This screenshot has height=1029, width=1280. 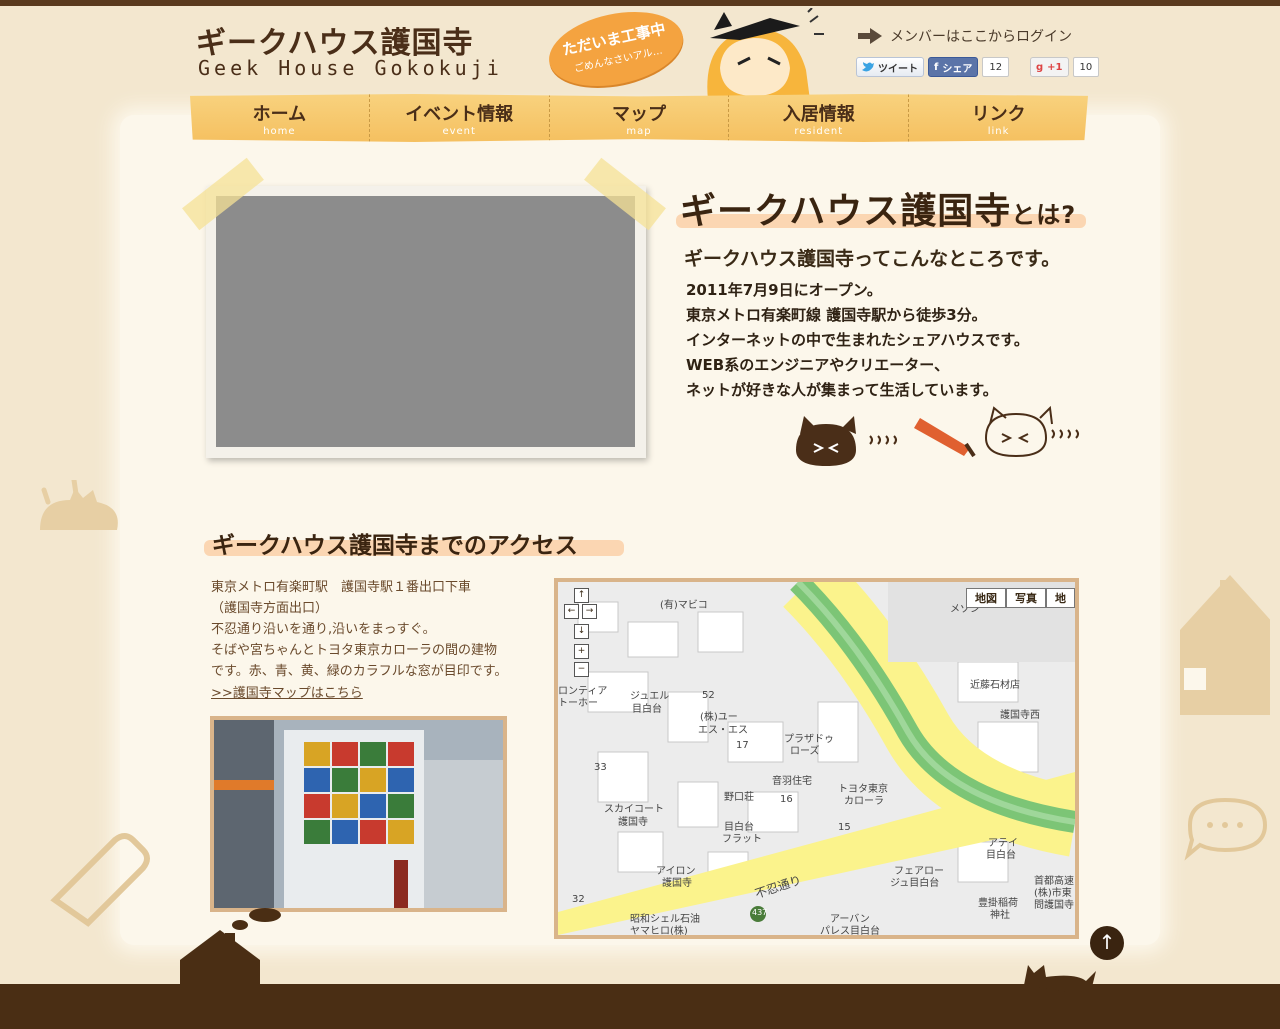 What do you see at coordinates (742, 839) in the screenshot?
I see `map-label: フラット` at bounding box center [742, 839].